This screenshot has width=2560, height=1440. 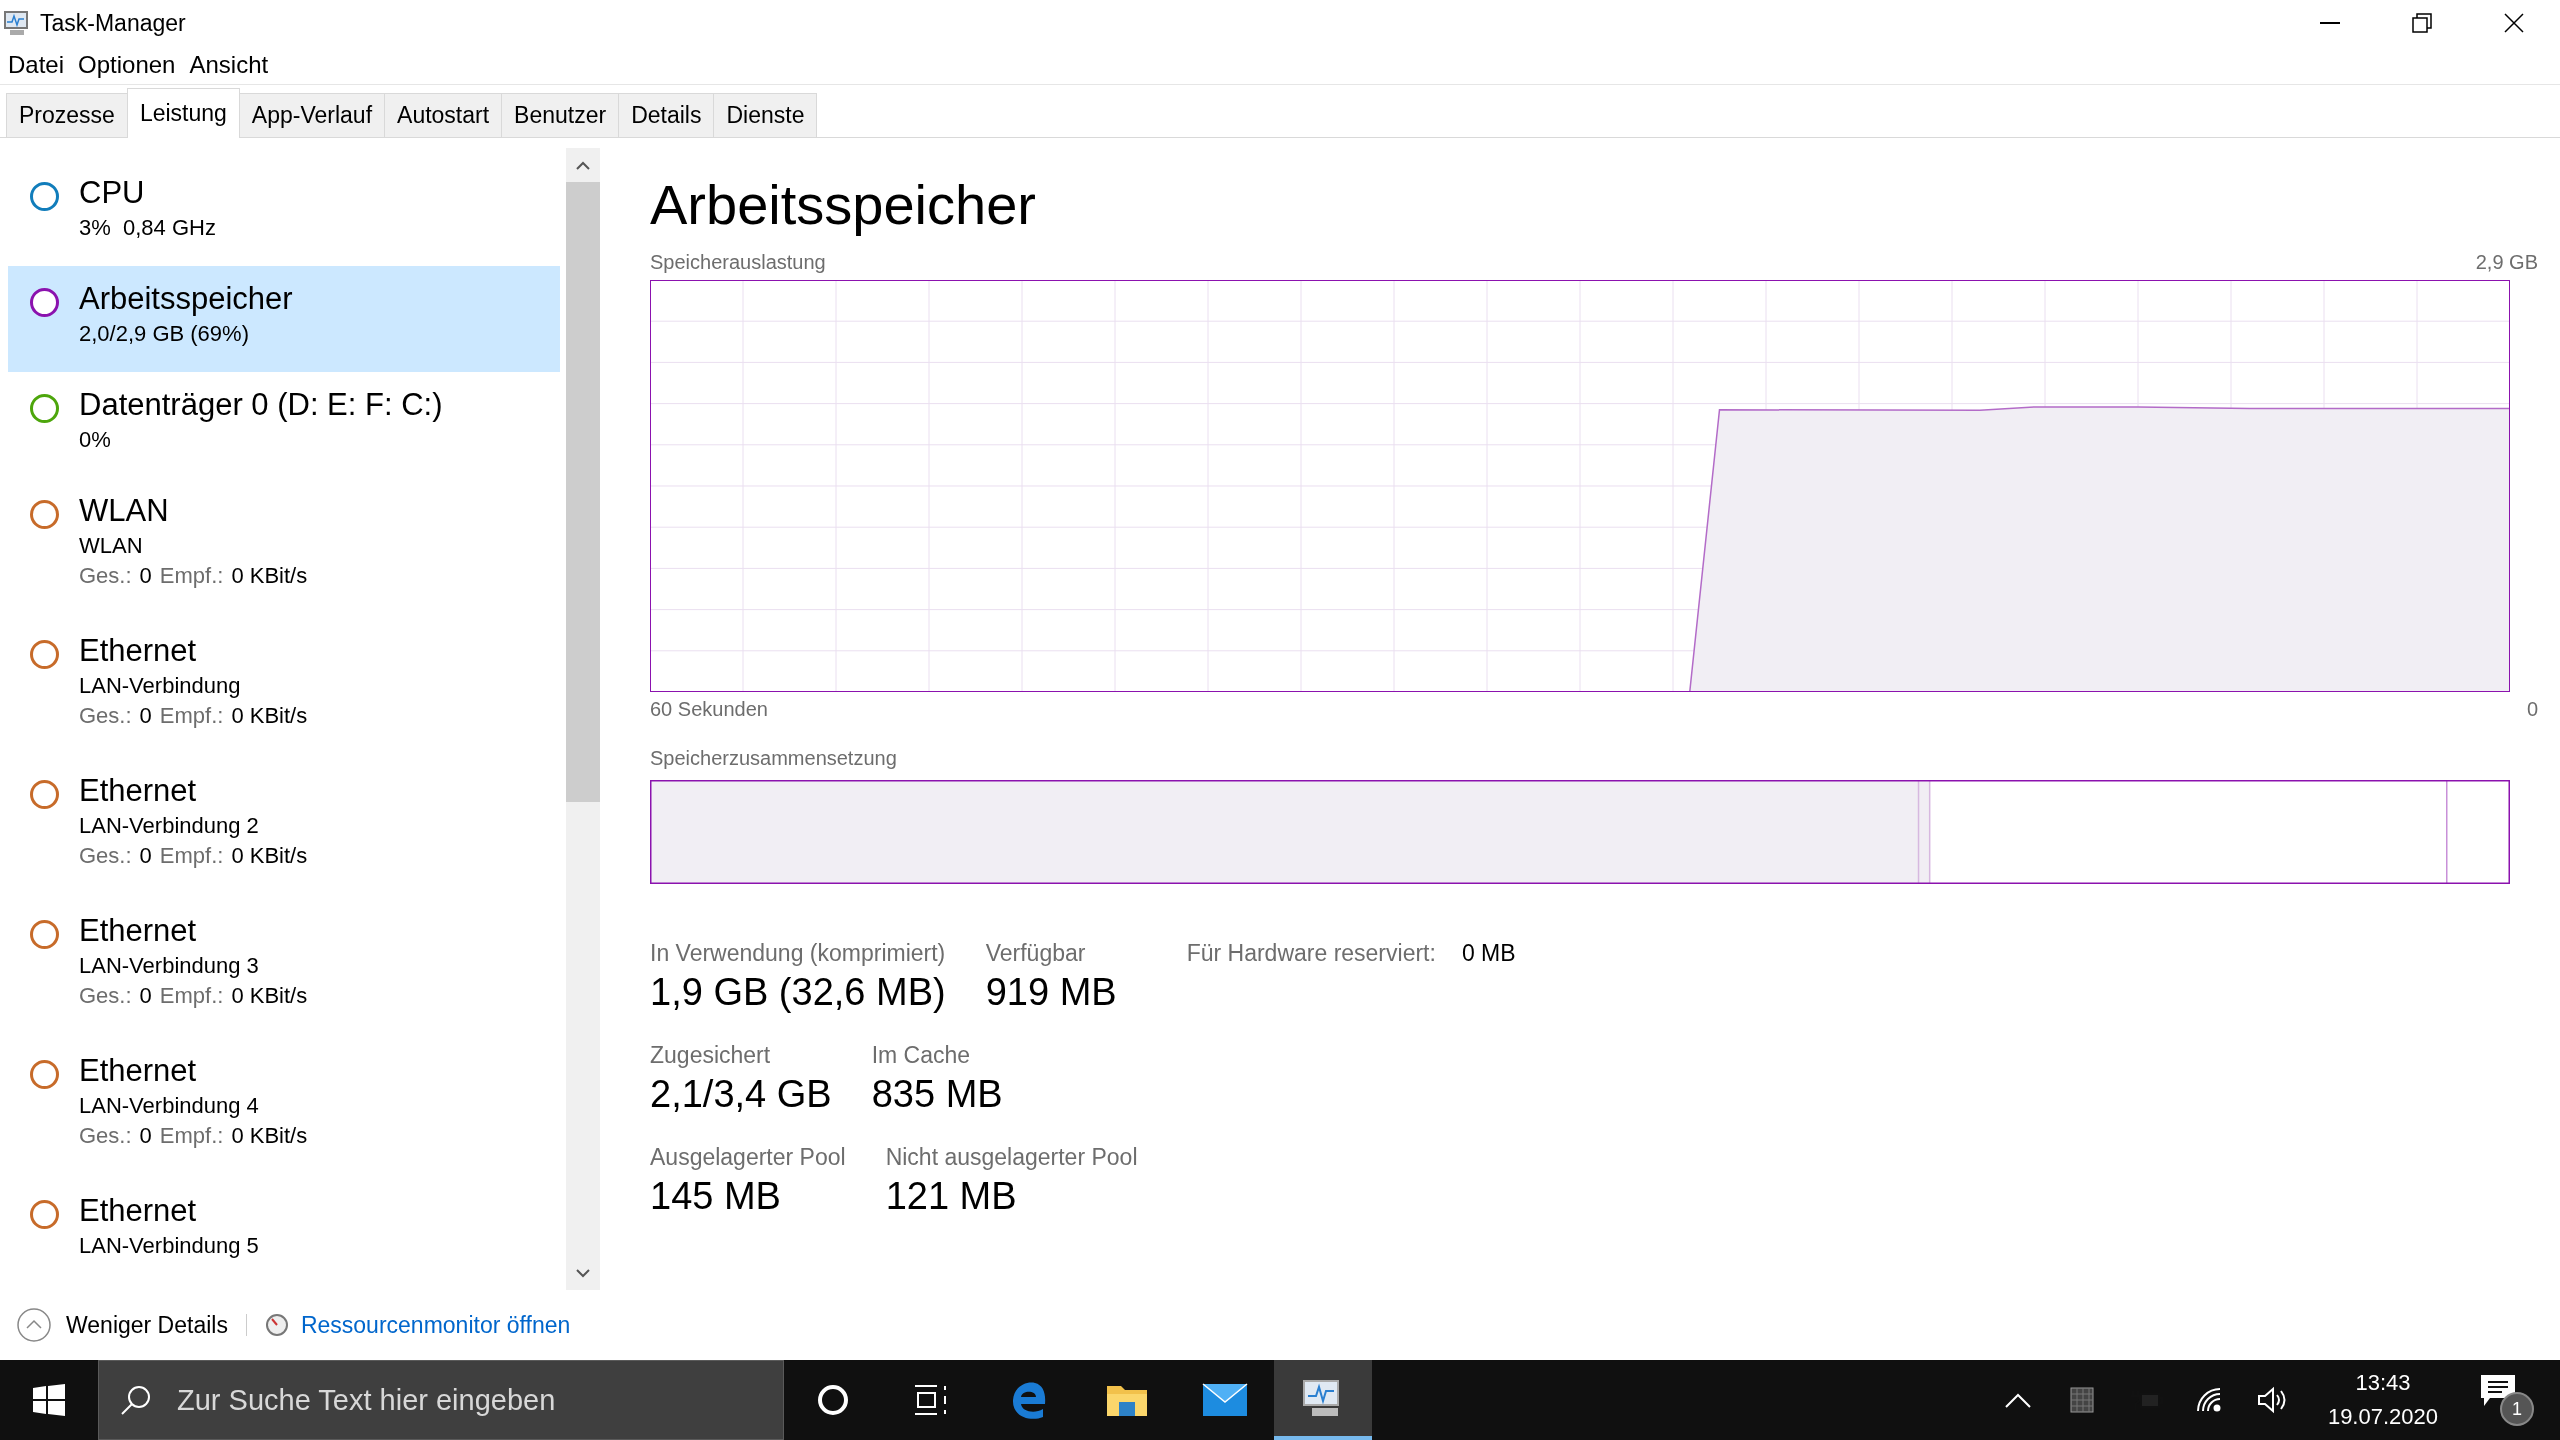 What do you see at coordinates (169, 1246) in the screenshot?
I see `item-subtitle: LAN-Verbindung 5` at bounding box center [169, 1246].